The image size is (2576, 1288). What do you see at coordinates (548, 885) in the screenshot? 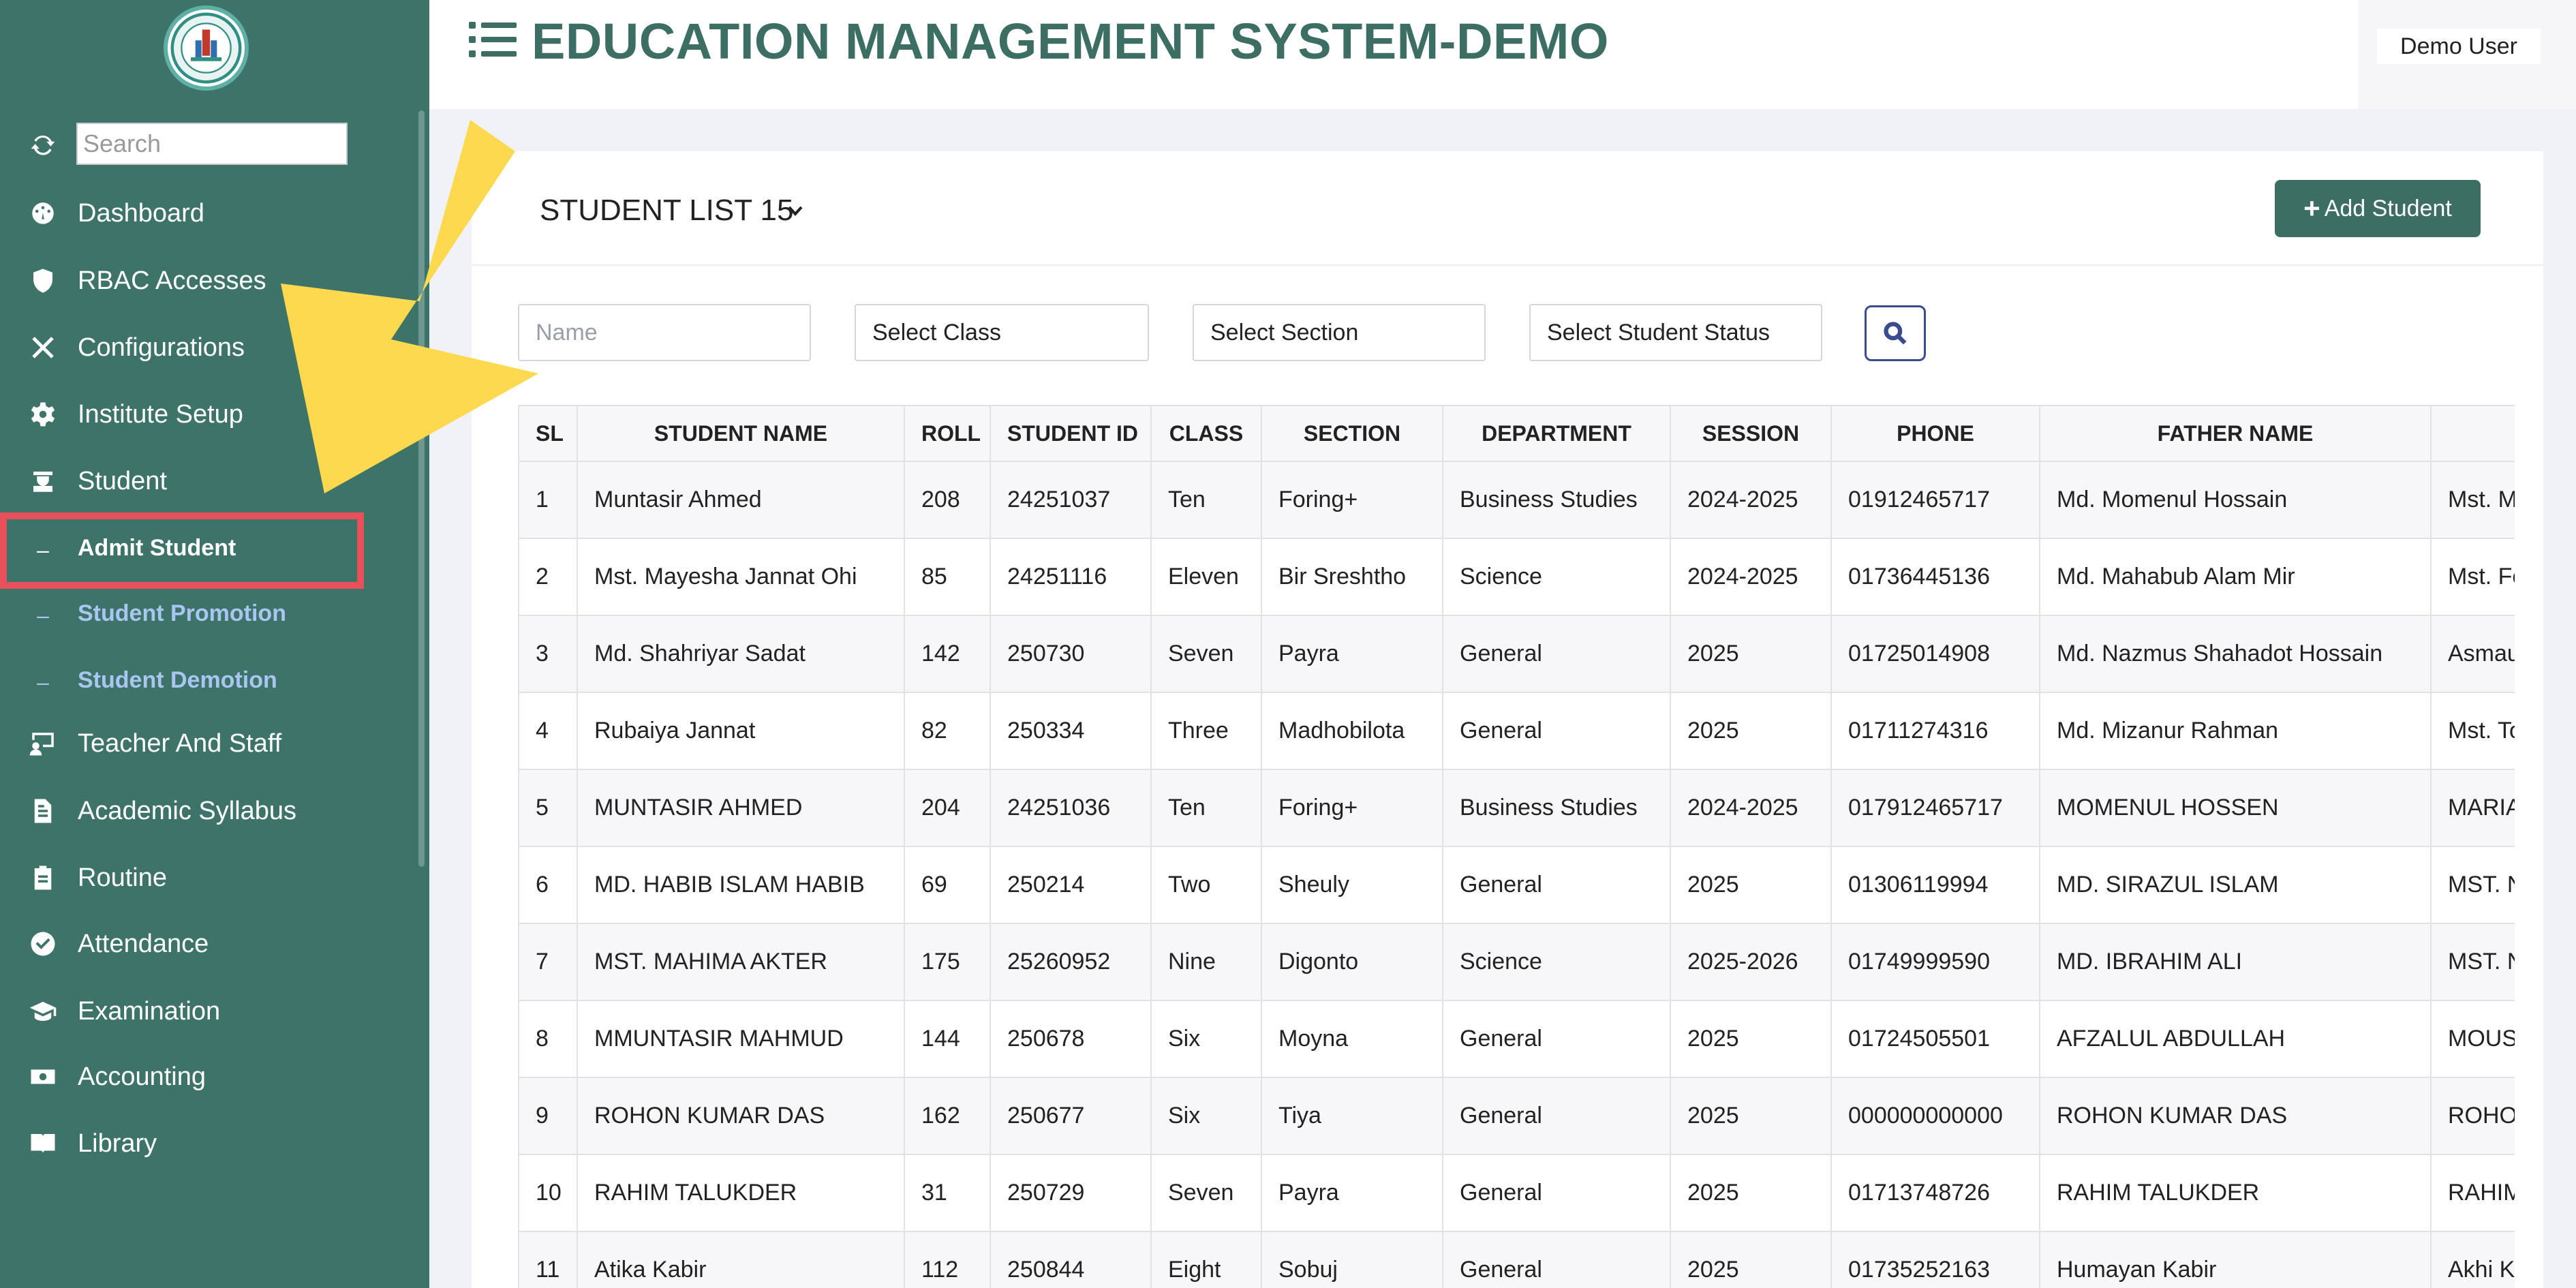
I see `table-cell: 6` at bounding box center [548, 885].